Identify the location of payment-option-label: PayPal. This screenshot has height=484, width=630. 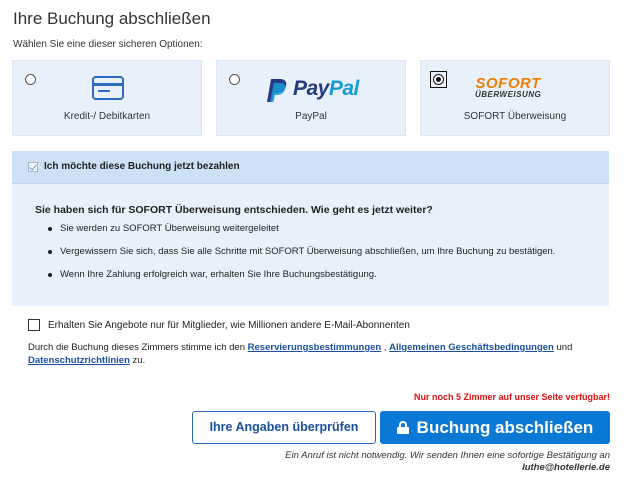
(311, 116).